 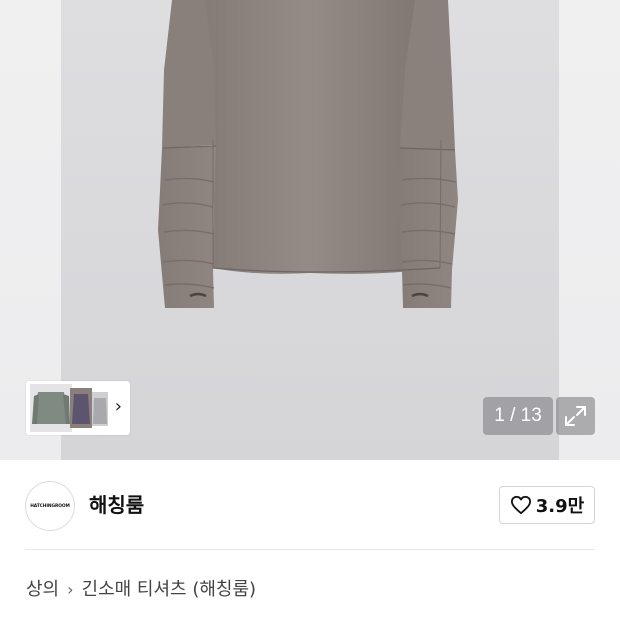 What do you see at coordinates (71, 408) in the screenshot?
I see `thumbnail-images` at bounding box center [71, 408].